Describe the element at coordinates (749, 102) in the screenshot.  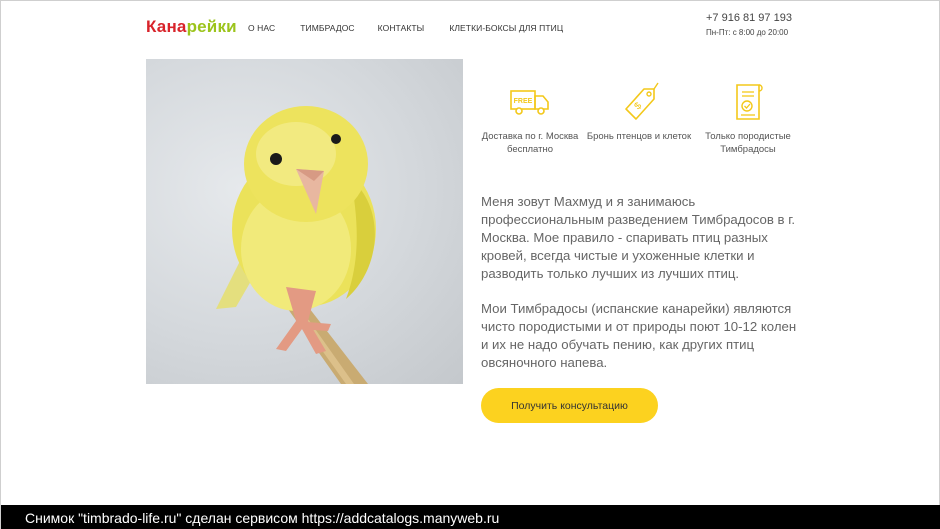
I see `certificate-icon` at that location.